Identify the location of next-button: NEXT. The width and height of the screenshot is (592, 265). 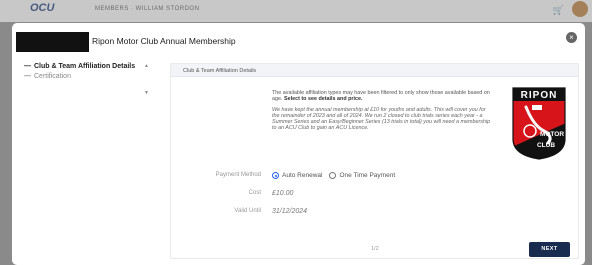
(549, 249).